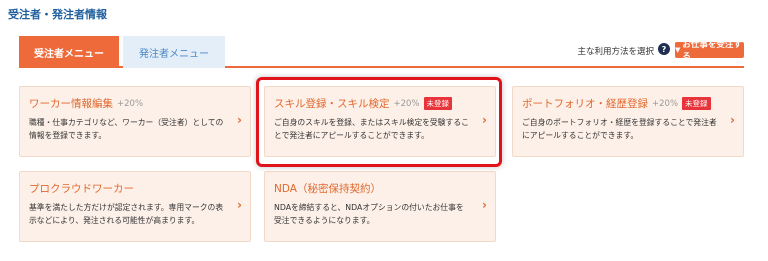  Describe the element at coordinates (81, 189) in the screenshot. I see `card-title: プロクラウドワーカー` at that location.